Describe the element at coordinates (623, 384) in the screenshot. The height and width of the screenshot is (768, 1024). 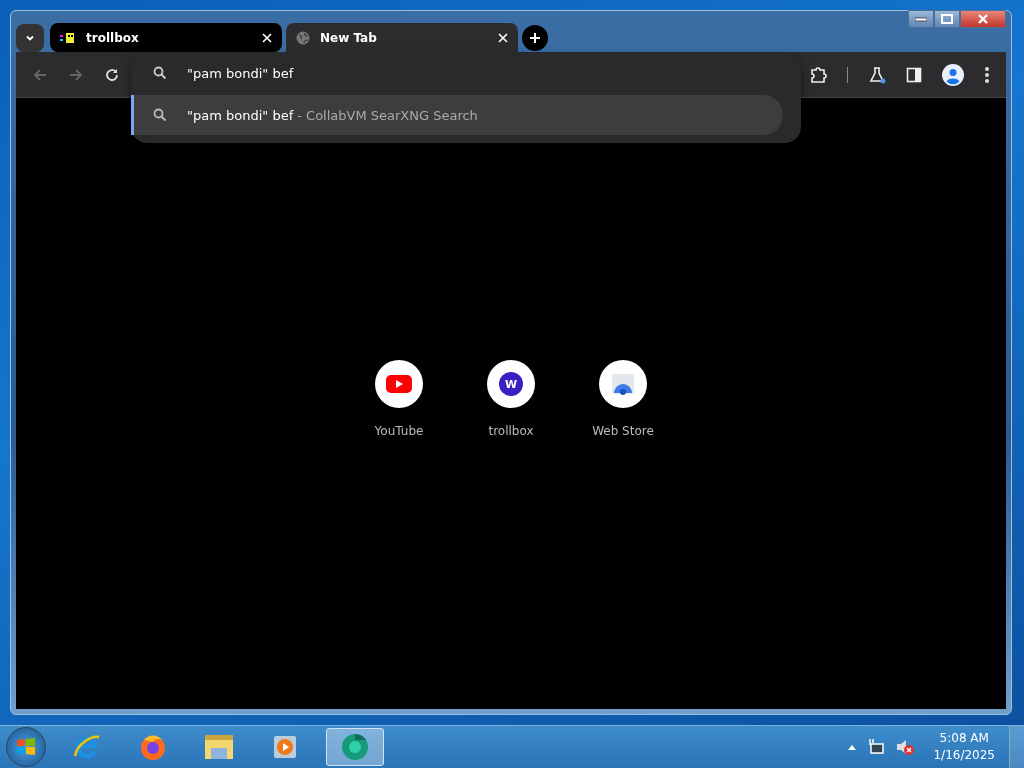
I see `store-bag-icon` at that location.